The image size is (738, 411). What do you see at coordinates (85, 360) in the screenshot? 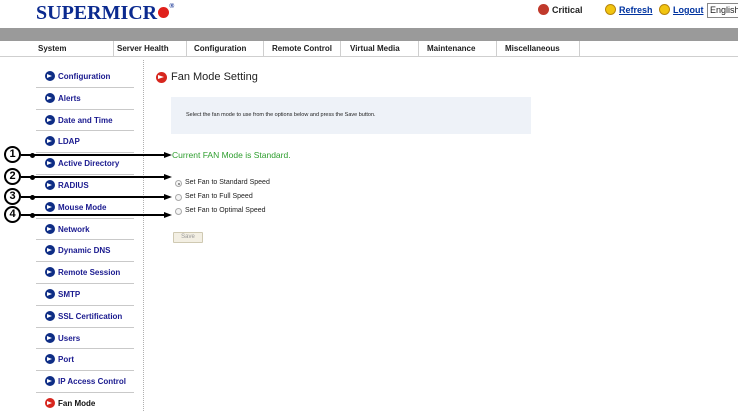
I see `sidebar-item-port: Port` at bounding box center [85, 360].